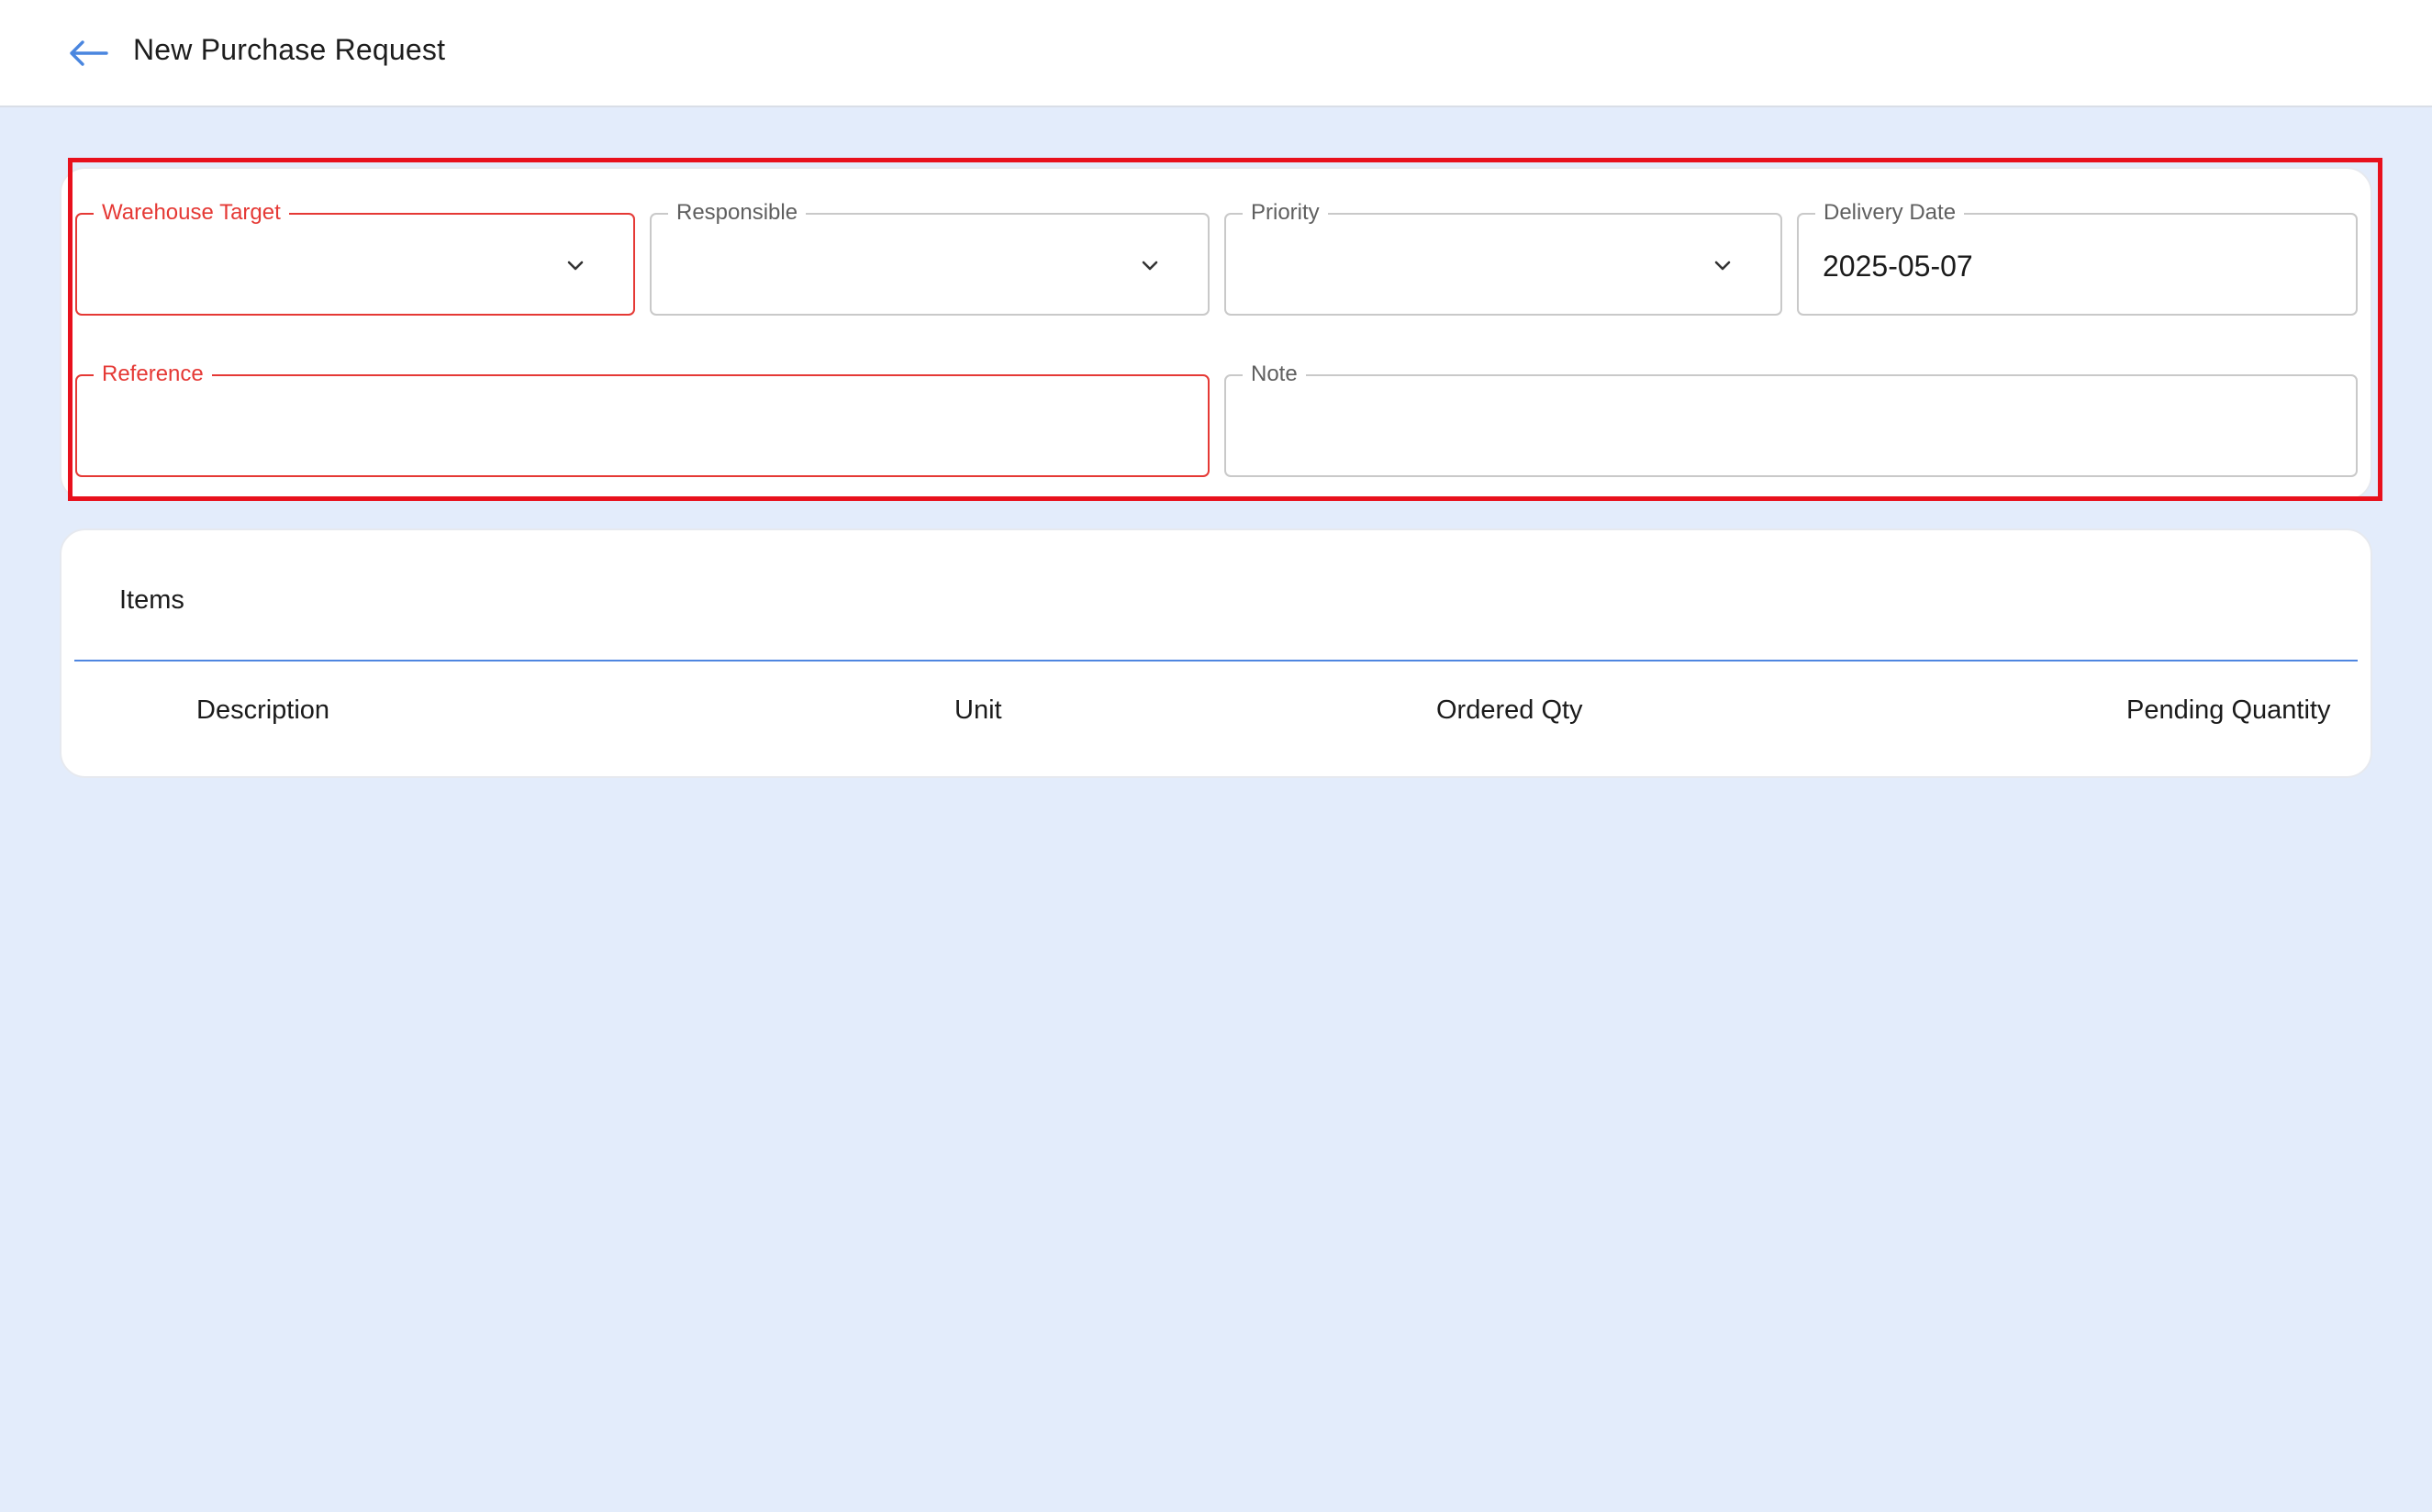  What do you see at coordinates (1216, 54) in the screenshot?
I see `app-bar: New Purchase Request` at bounding box center [1216, 54].